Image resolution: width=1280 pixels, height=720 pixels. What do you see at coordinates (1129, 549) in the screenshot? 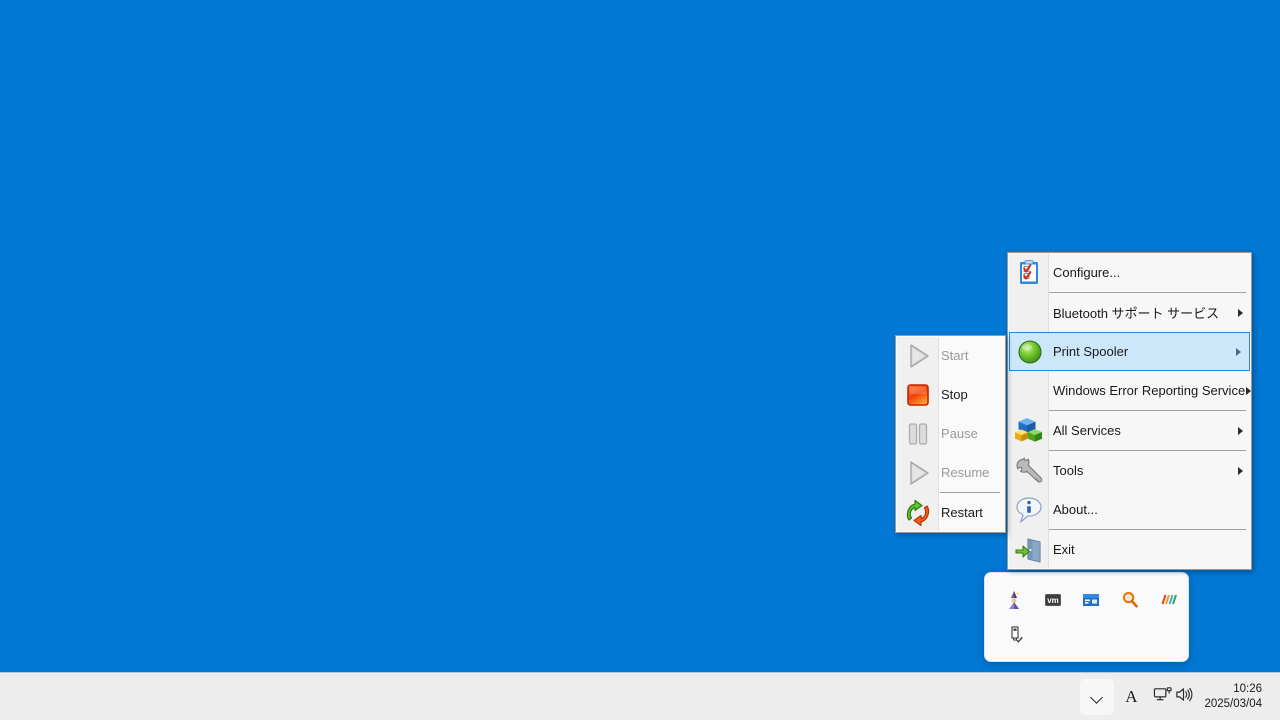
I see `menu-item-exit: Exit` at bounding box center [1129, 549].